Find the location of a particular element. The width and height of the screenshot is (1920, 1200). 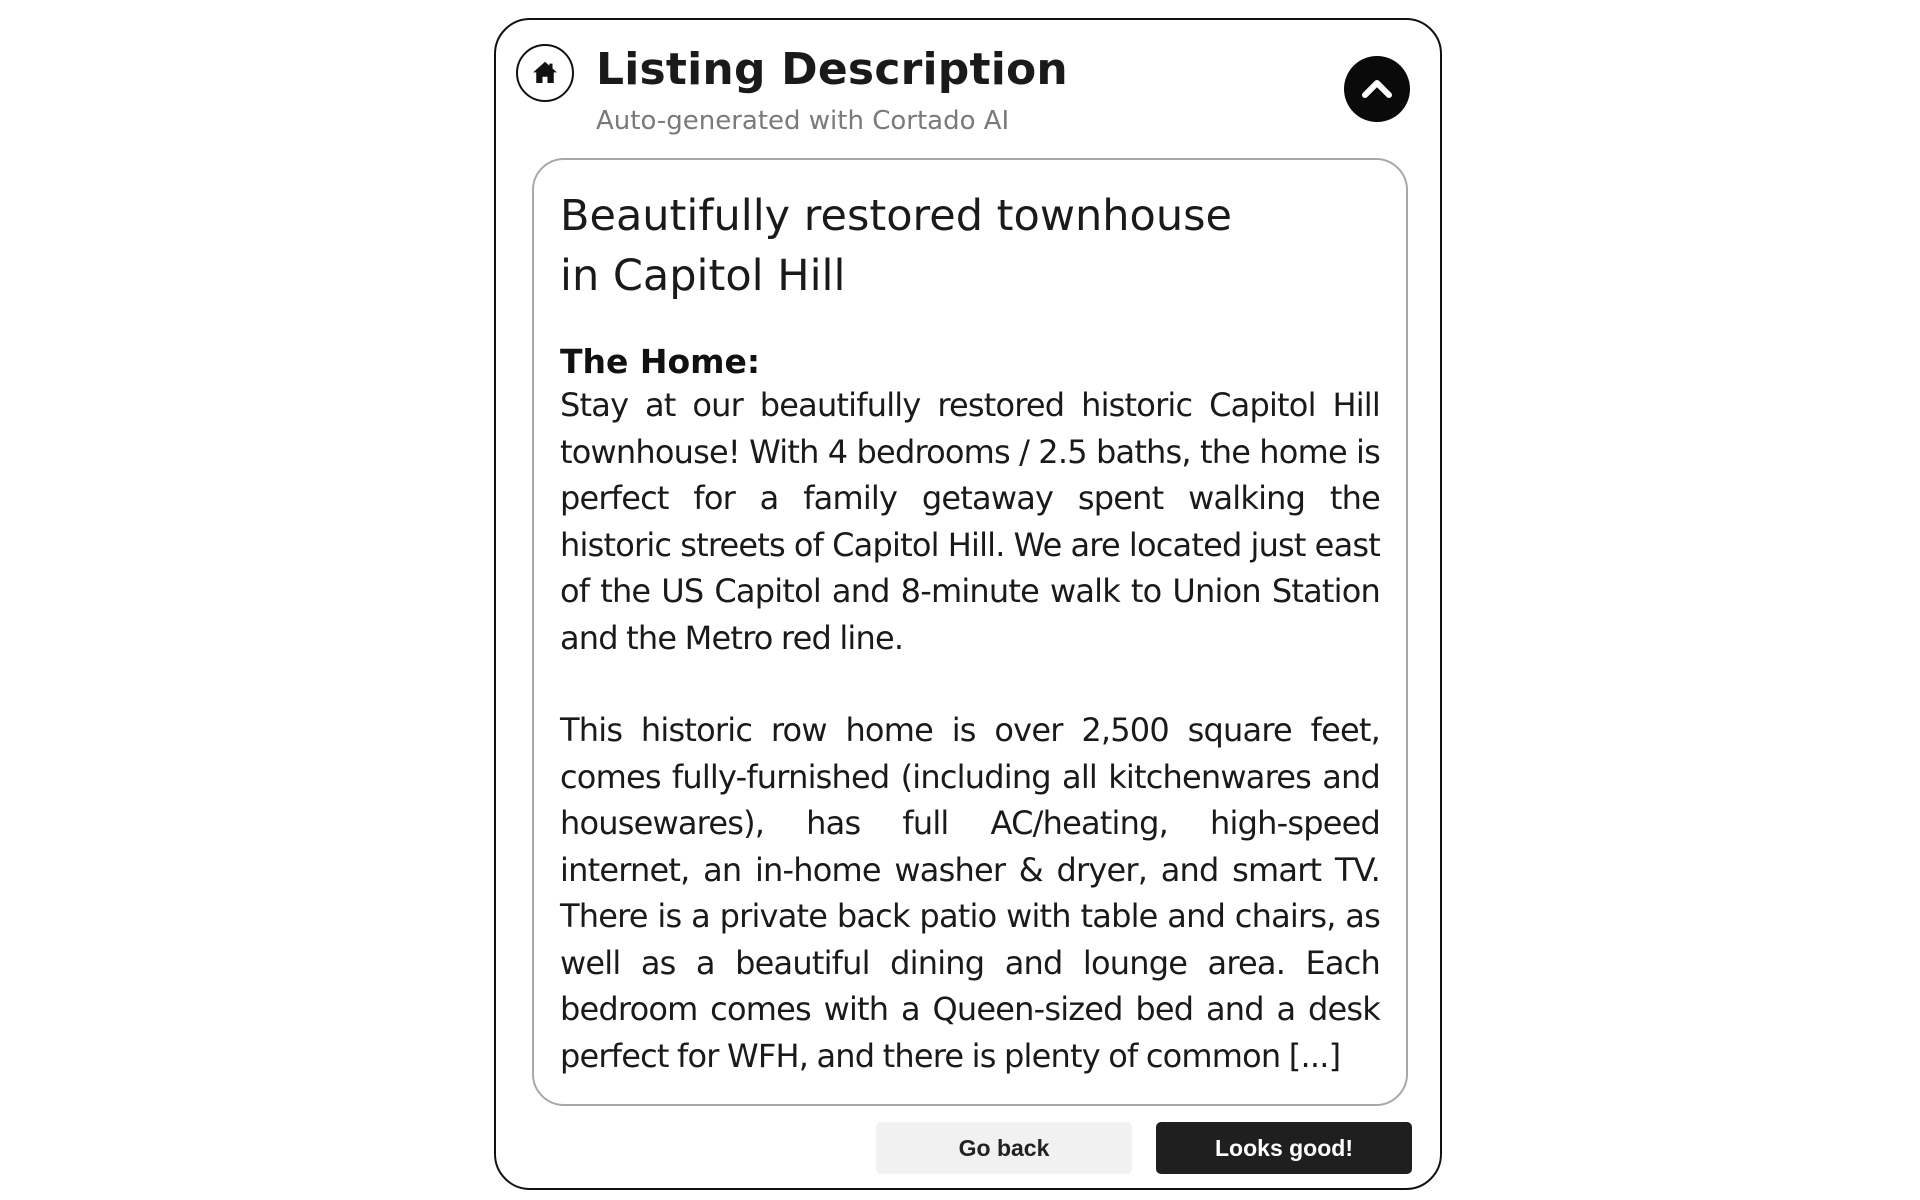

page-subtitle: Auto-generated with Cortado AI is located at coordinates (803, 121).